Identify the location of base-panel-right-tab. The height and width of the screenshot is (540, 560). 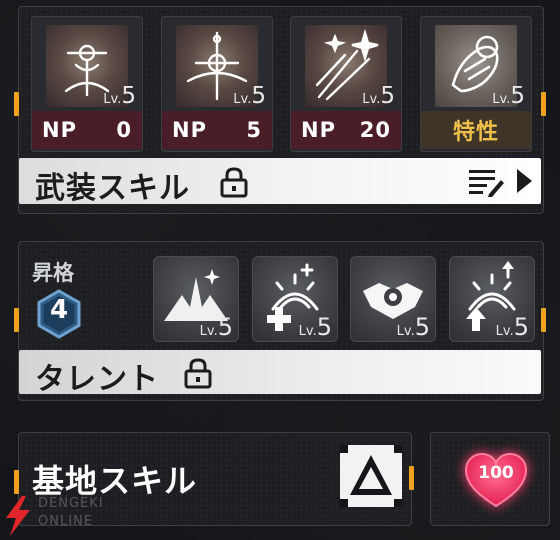
(411, 478).